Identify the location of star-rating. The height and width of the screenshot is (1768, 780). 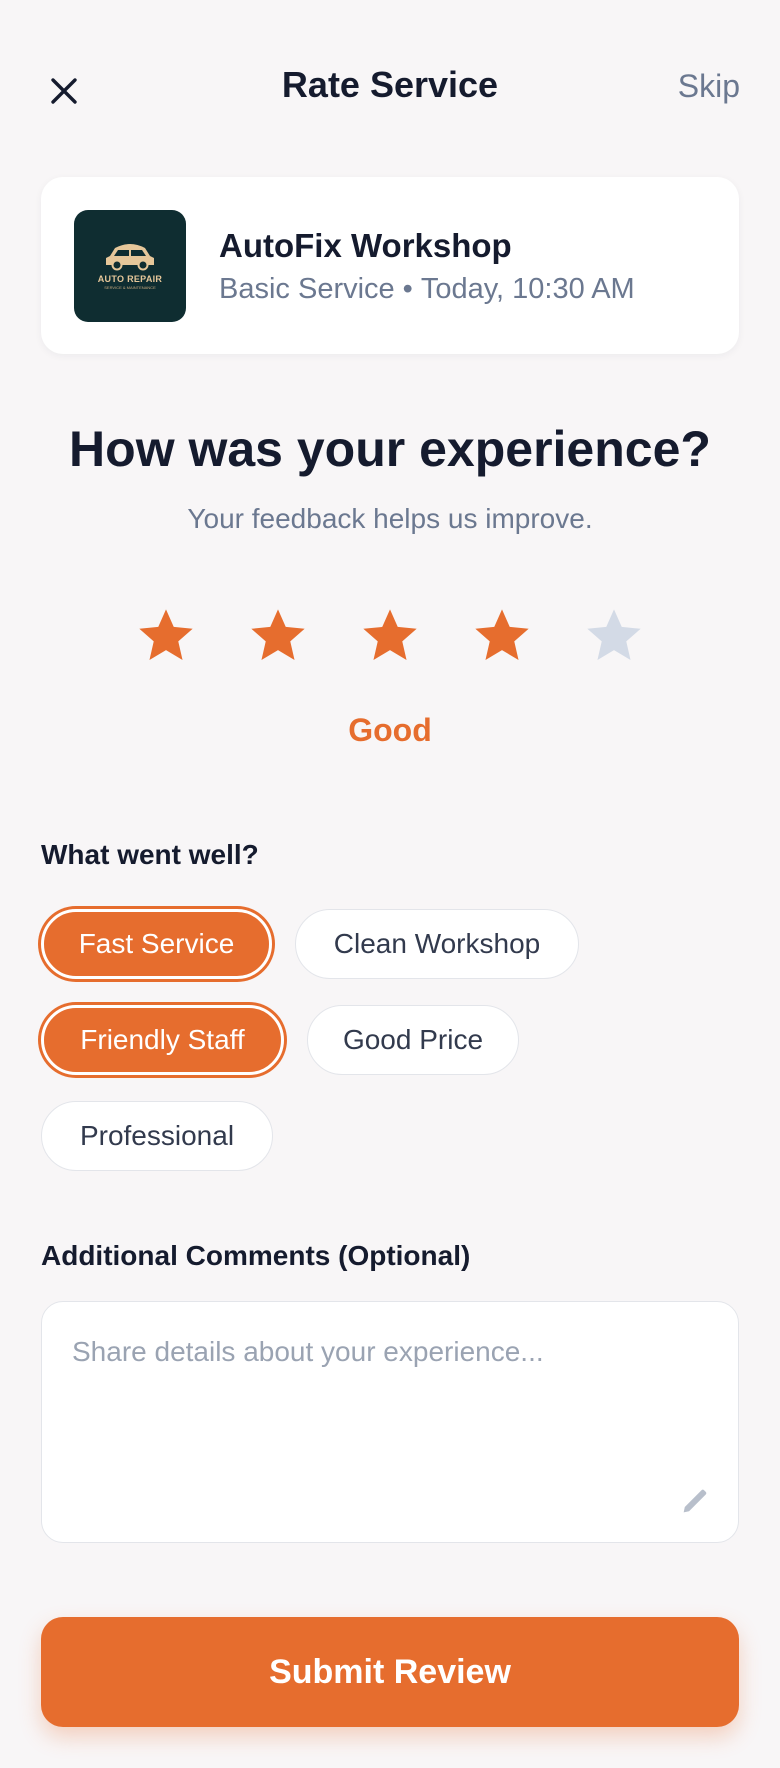
(390, 636).